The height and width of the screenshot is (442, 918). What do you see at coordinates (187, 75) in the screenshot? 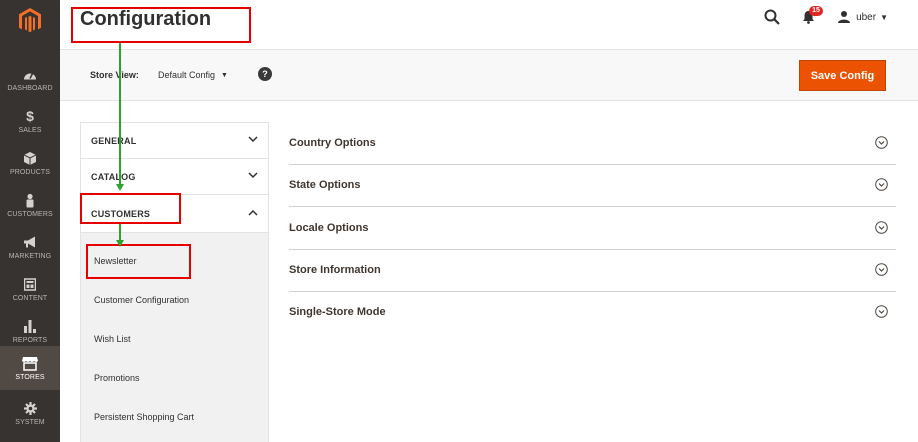
I see `store-view-value: Default Config` at bounding box center [187, 75].